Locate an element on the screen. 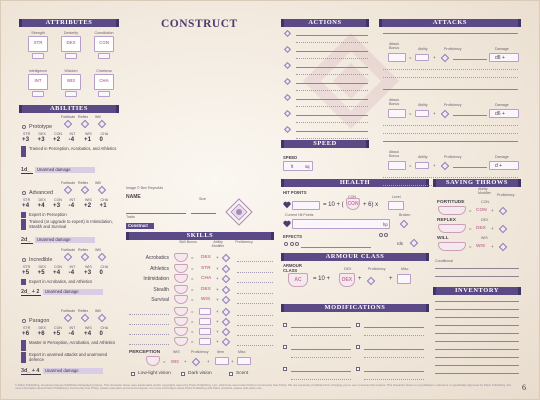 The width and height of the screenshot is (540, 400). perception-bonus-field is located at coordinates (153, 361).